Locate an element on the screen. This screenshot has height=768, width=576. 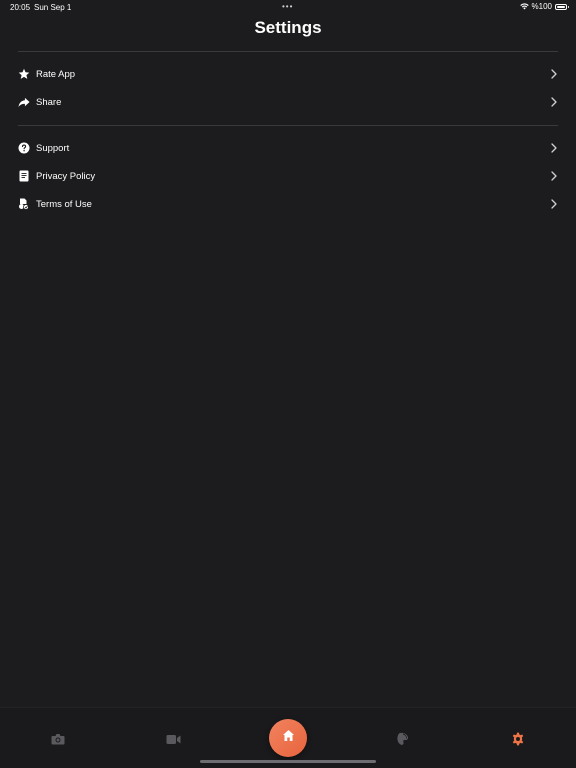
document-icon is located at coordinates (24, 176).